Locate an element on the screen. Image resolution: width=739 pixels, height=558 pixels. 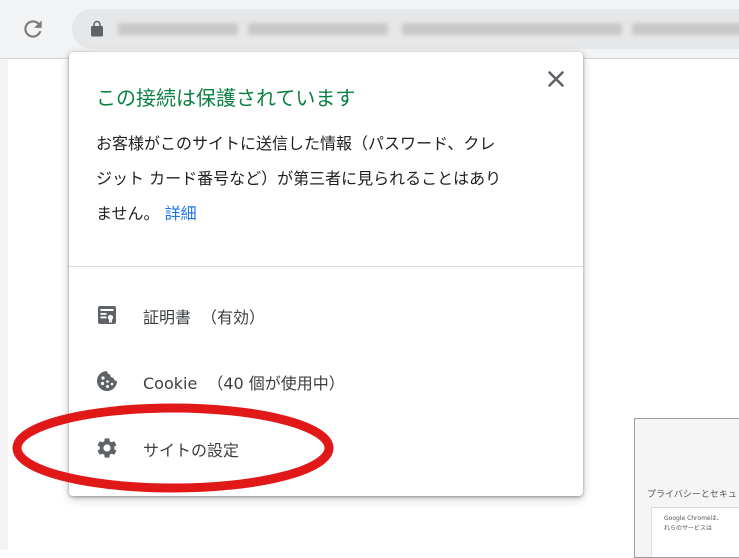
background-text: Google Chromeは、 れらのサービスは is located at coordinates (693, 524).